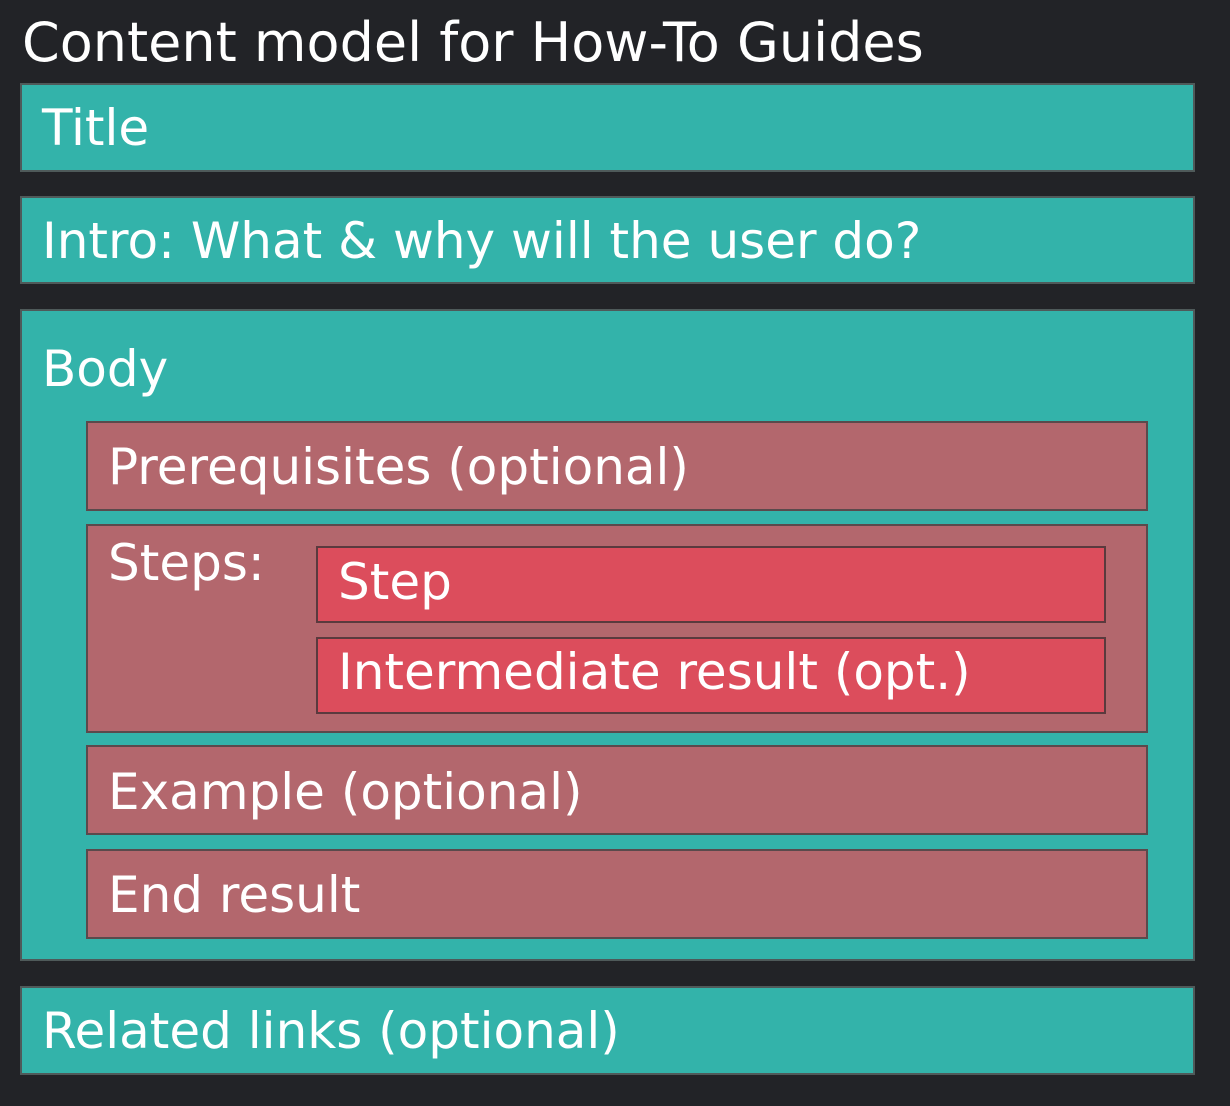 The image size is (1230, 1106). I want to click on intro-section-label: Intro: What & why will the user do?, so click(482, 241).